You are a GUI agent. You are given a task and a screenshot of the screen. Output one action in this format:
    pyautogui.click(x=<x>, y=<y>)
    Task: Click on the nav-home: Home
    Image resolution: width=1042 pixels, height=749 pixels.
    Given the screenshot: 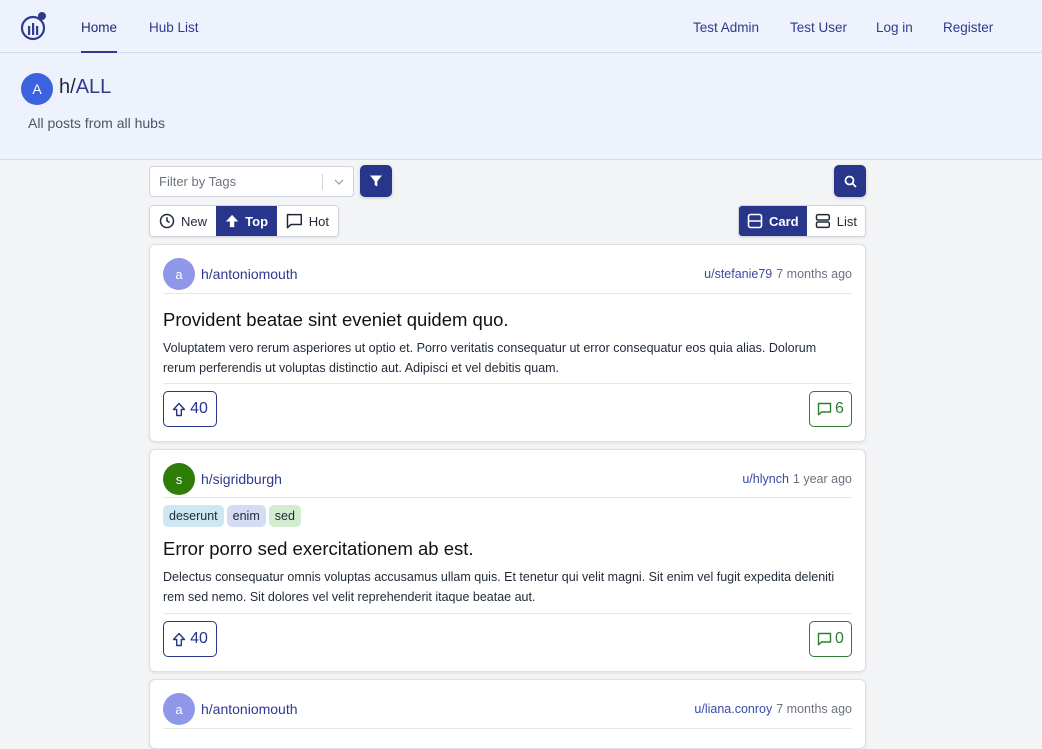 What is the action you would take?
    pyautogui.click(x=99, y=26)
    